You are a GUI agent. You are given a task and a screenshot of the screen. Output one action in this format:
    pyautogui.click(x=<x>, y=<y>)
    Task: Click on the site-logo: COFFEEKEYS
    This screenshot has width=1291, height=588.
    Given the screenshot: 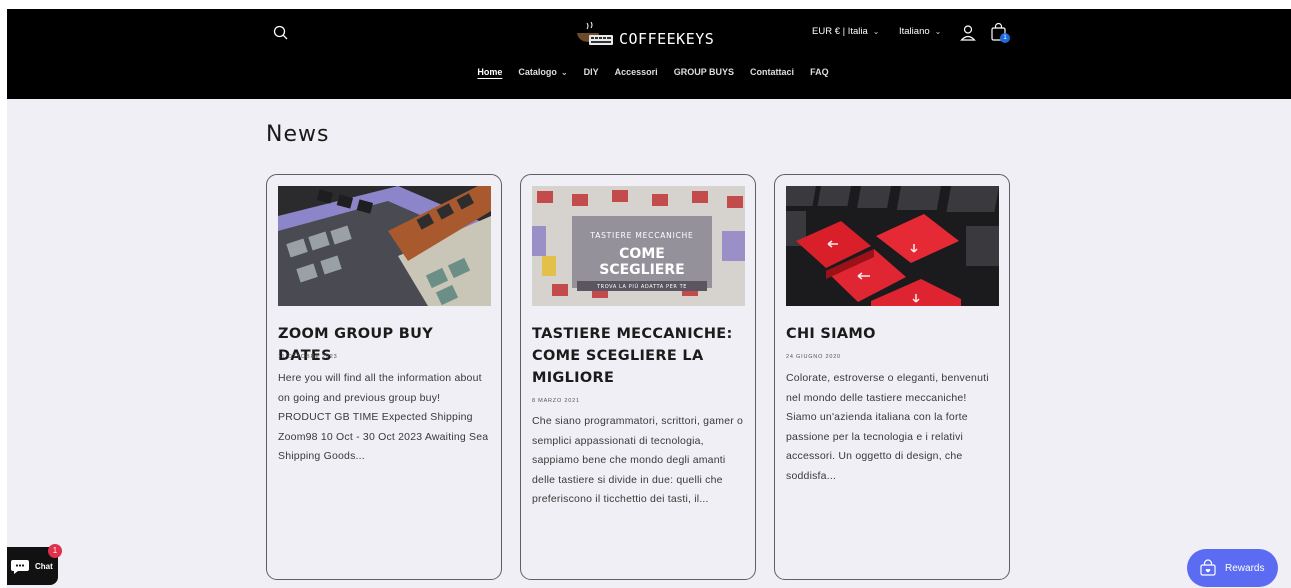 What is the action you would take?
    pyautogui.click(x=644, y=35)
    